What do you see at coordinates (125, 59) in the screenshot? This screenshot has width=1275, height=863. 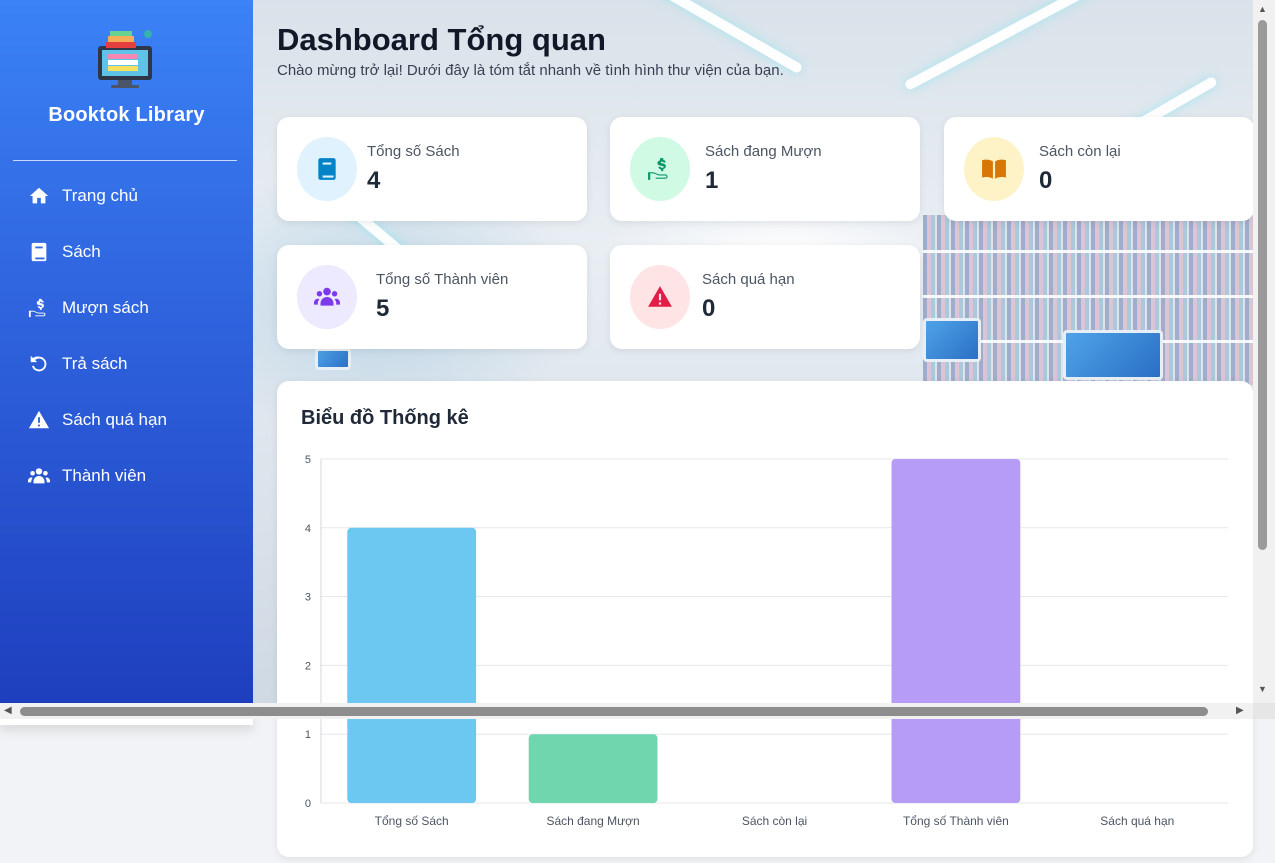 I see `library-computer-logo` at bounding box center [125, 59].